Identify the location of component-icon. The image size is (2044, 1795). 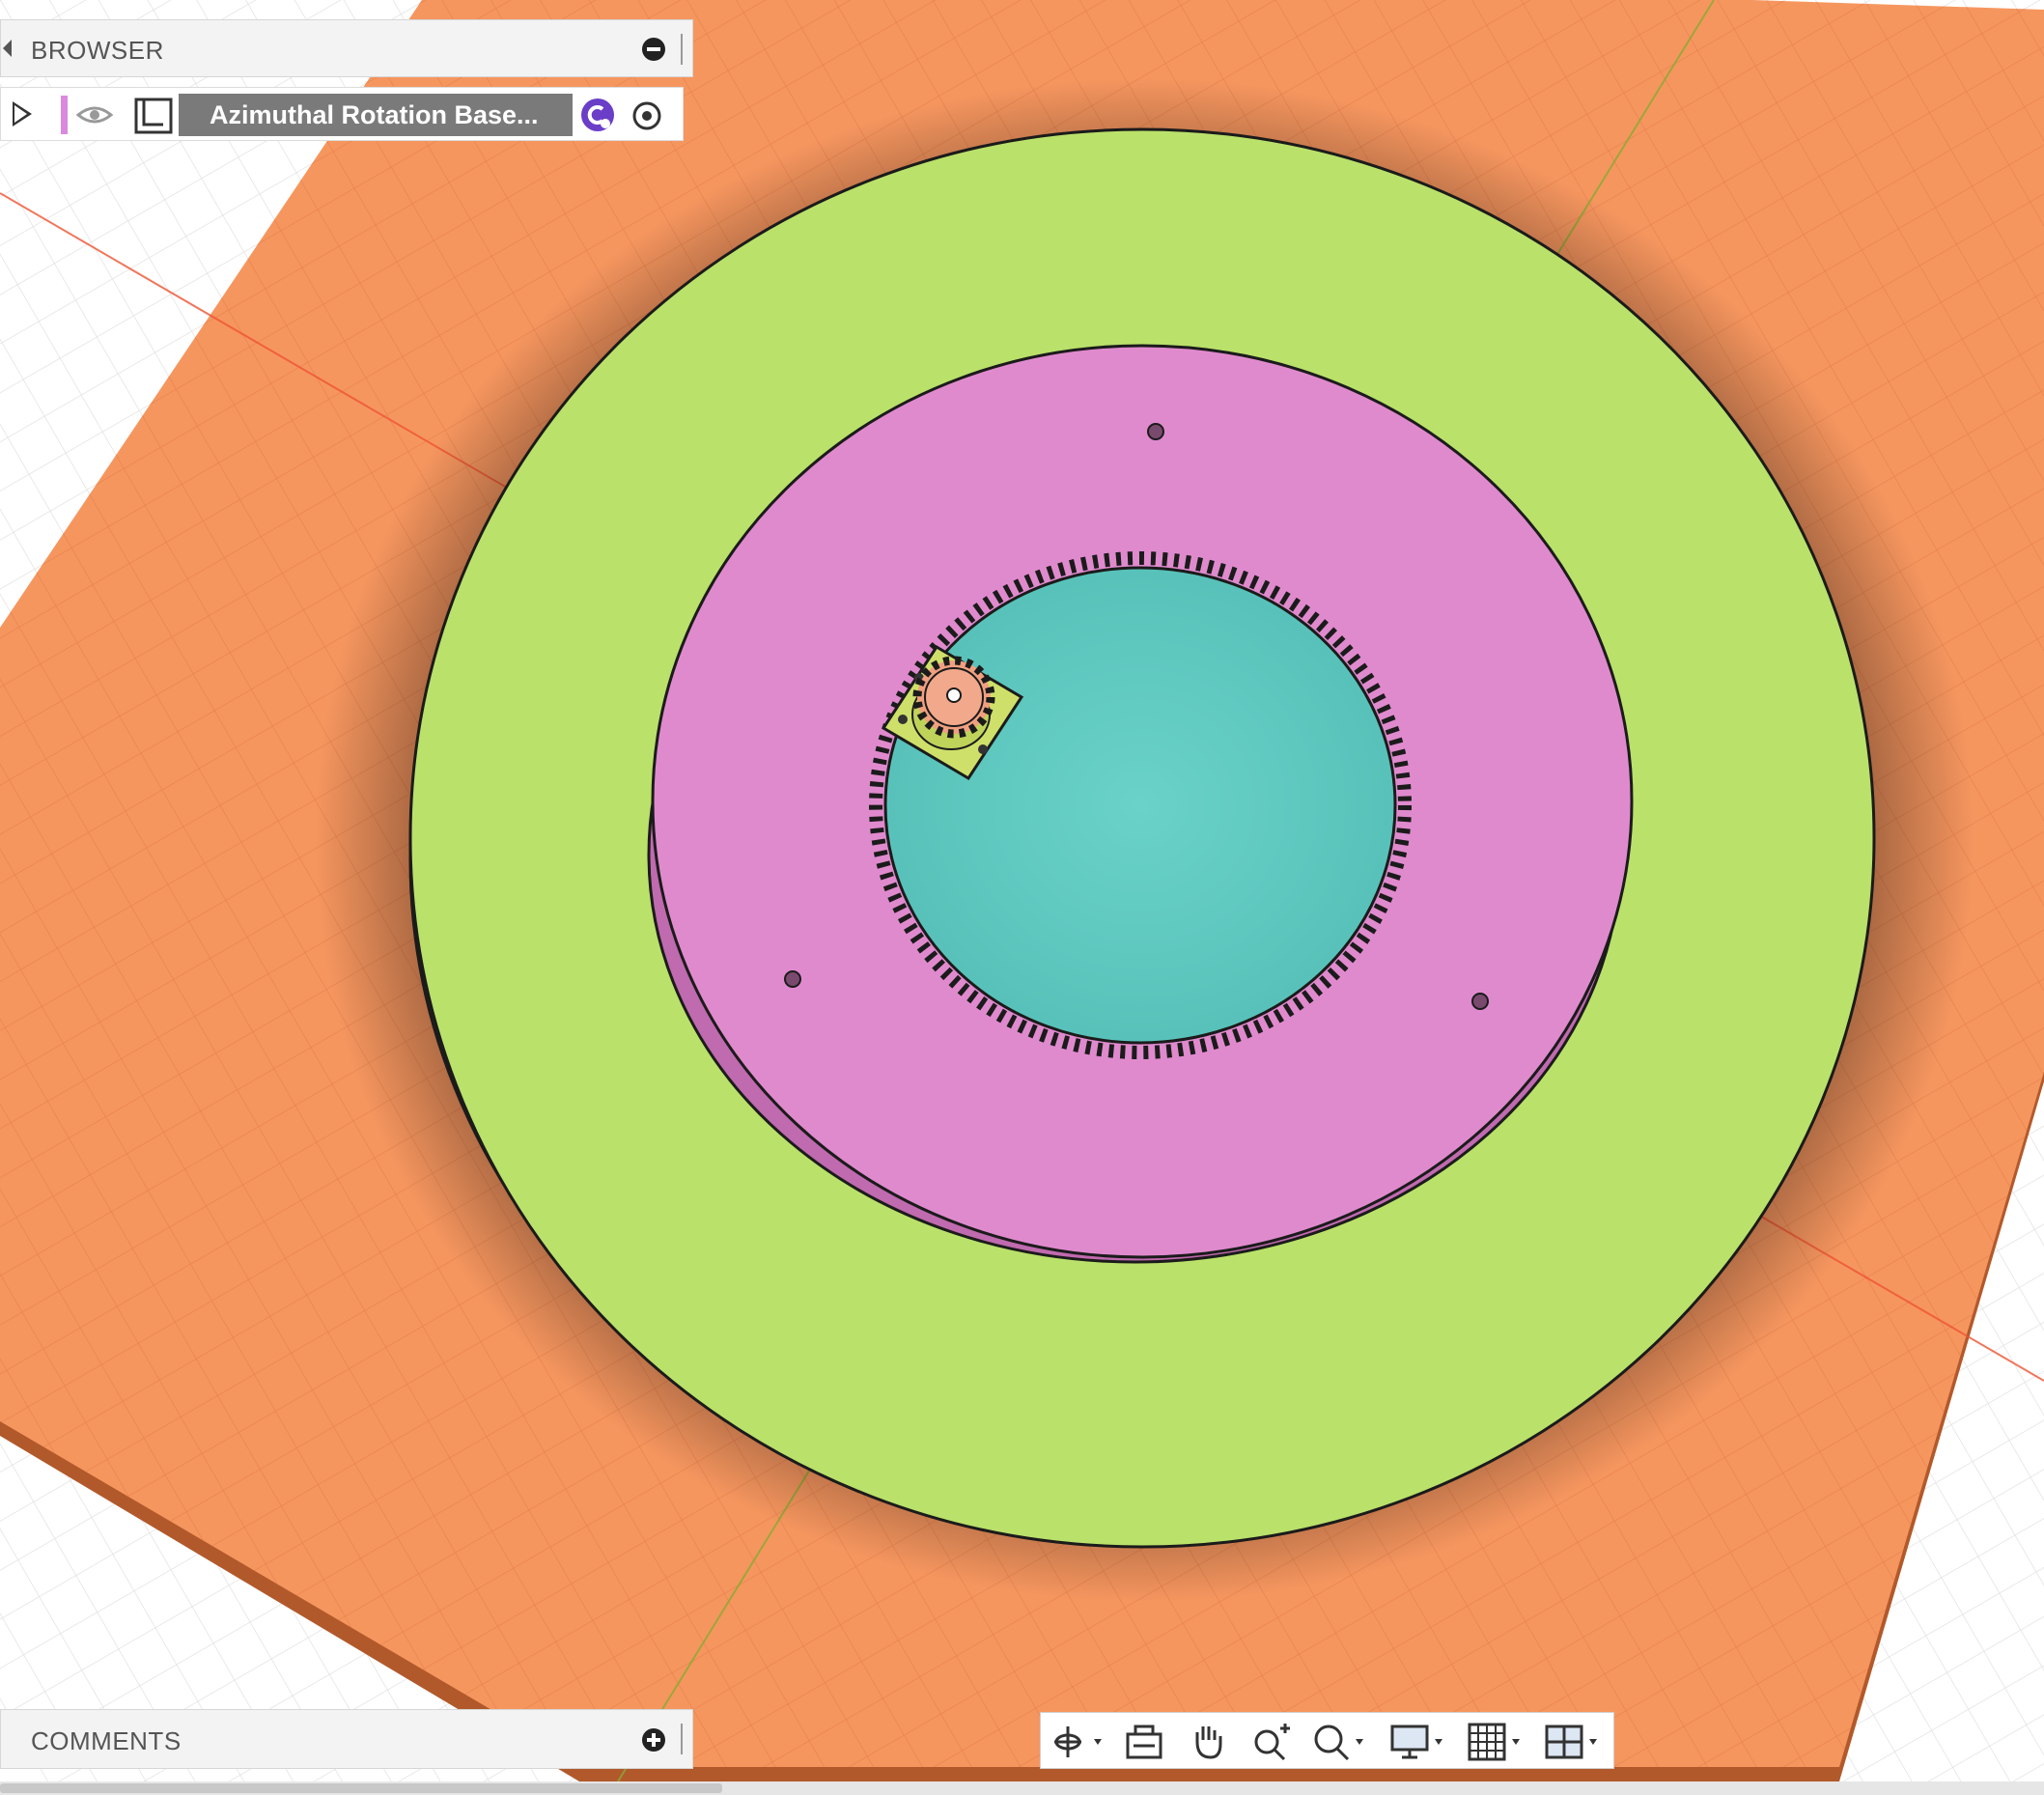
(153, 116).